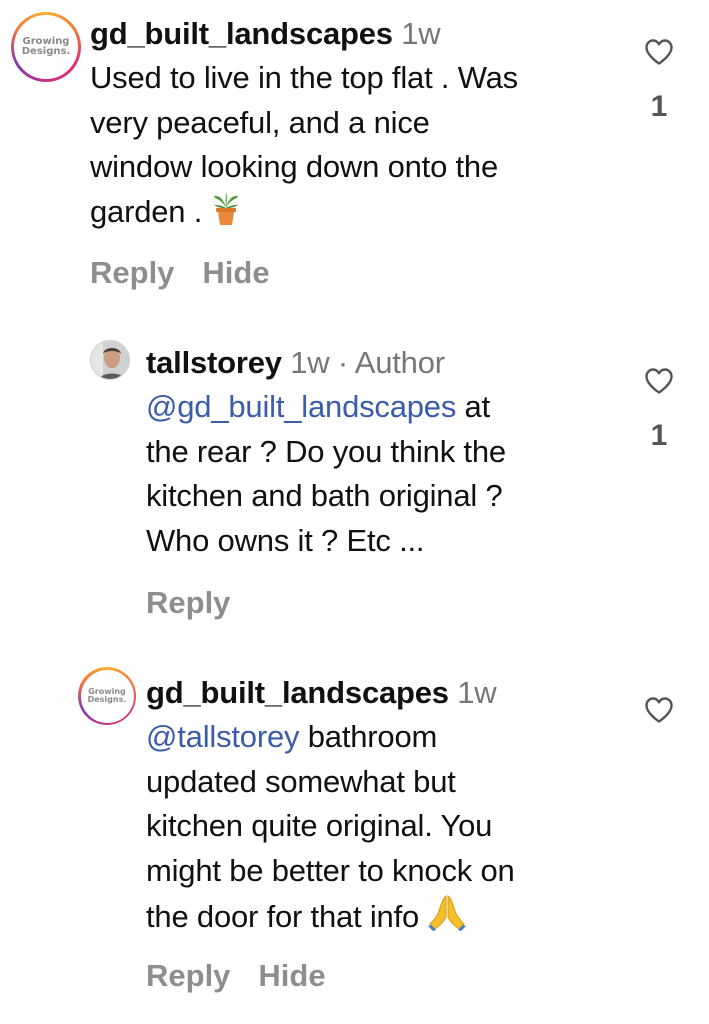 The image size is (709, 1024). What do you see at coordinates (287, 916) in the screenshot?
I see `comment-text-fragment: the door for that info` at bounding box center [287, 916].